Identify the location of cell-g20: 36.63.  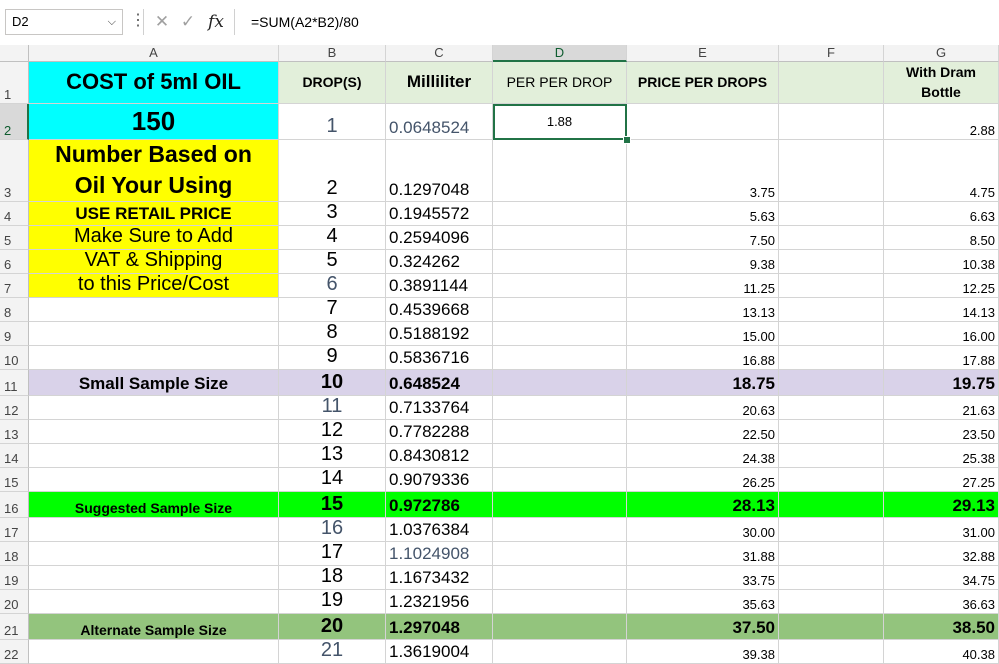
(941, 602).